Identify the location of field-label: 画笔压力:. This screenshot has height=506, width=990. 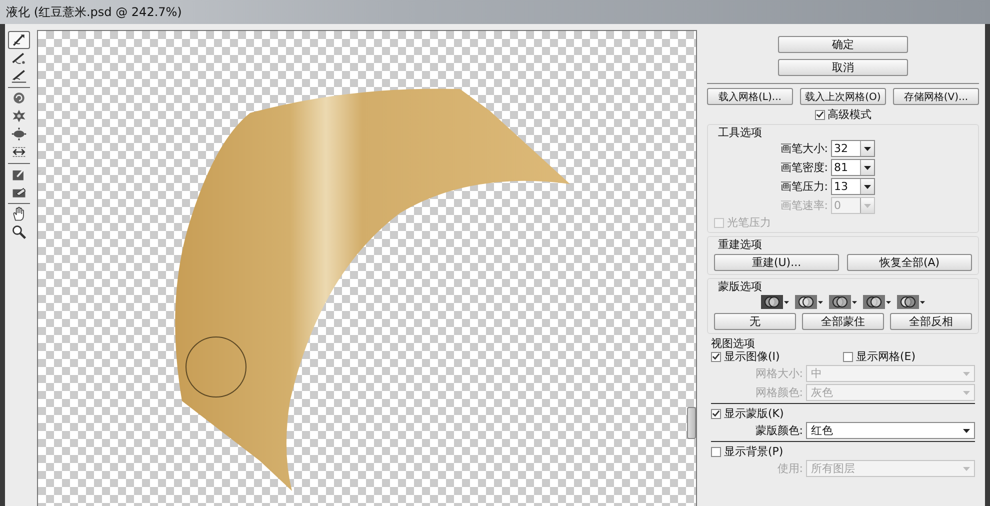
(803, 186).